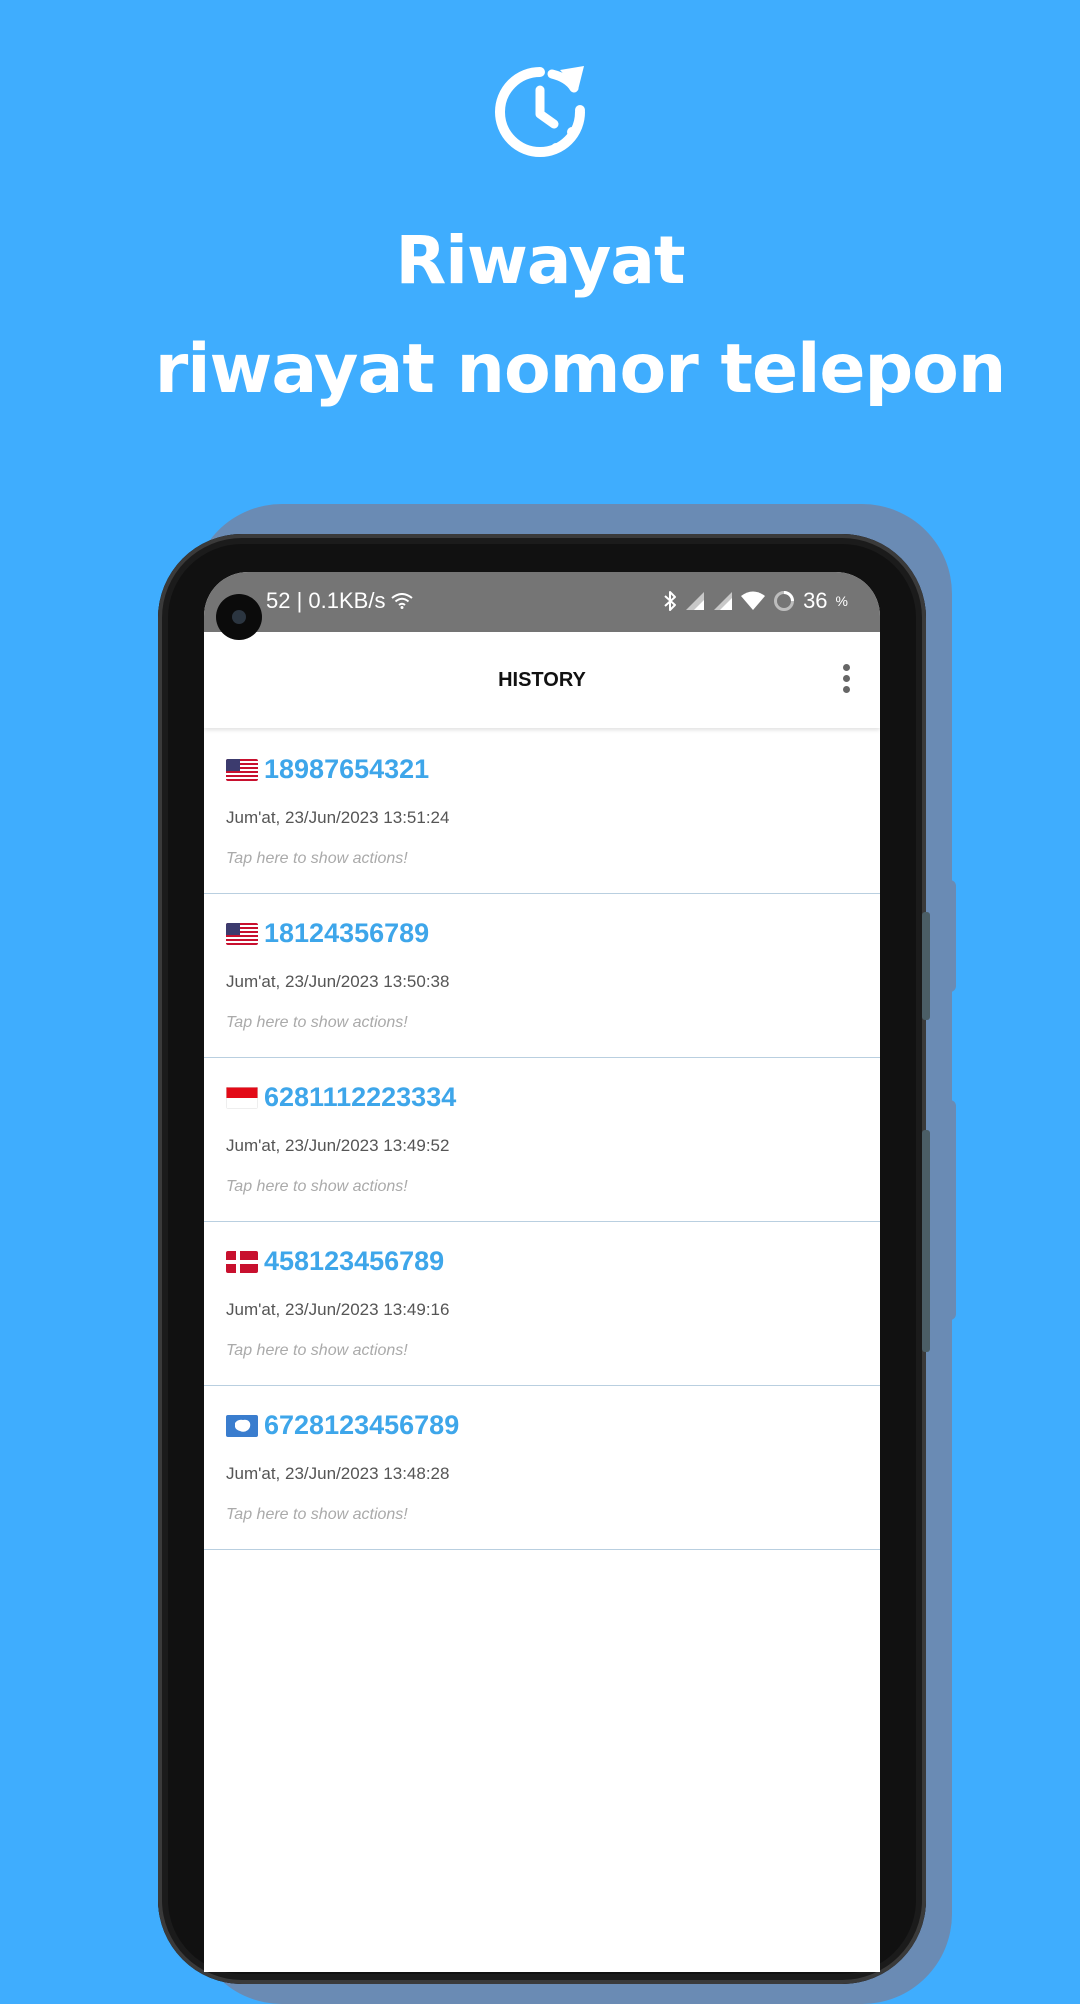  Describe the element at coordinates (338, 981) in the screenshot. I see `history-date: Jum'at, 23/Jun/2023 13:50:38` at that location.